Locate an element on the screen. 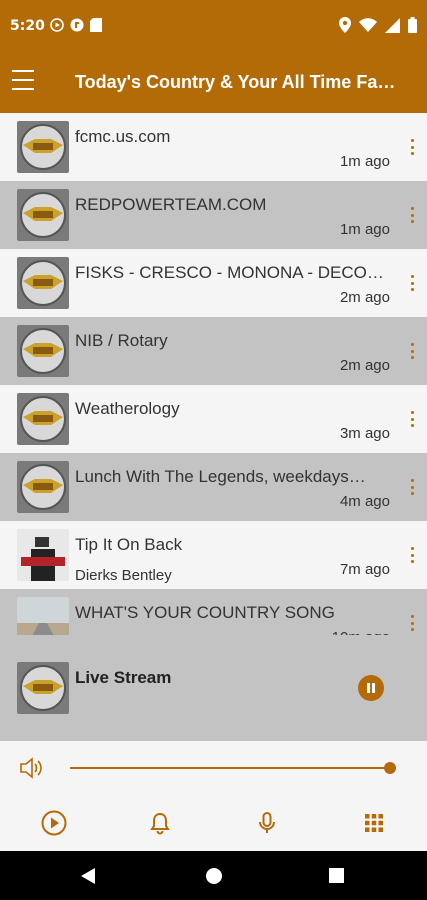  feed-item-title: Weatherology is located at coordinates (127, 408).